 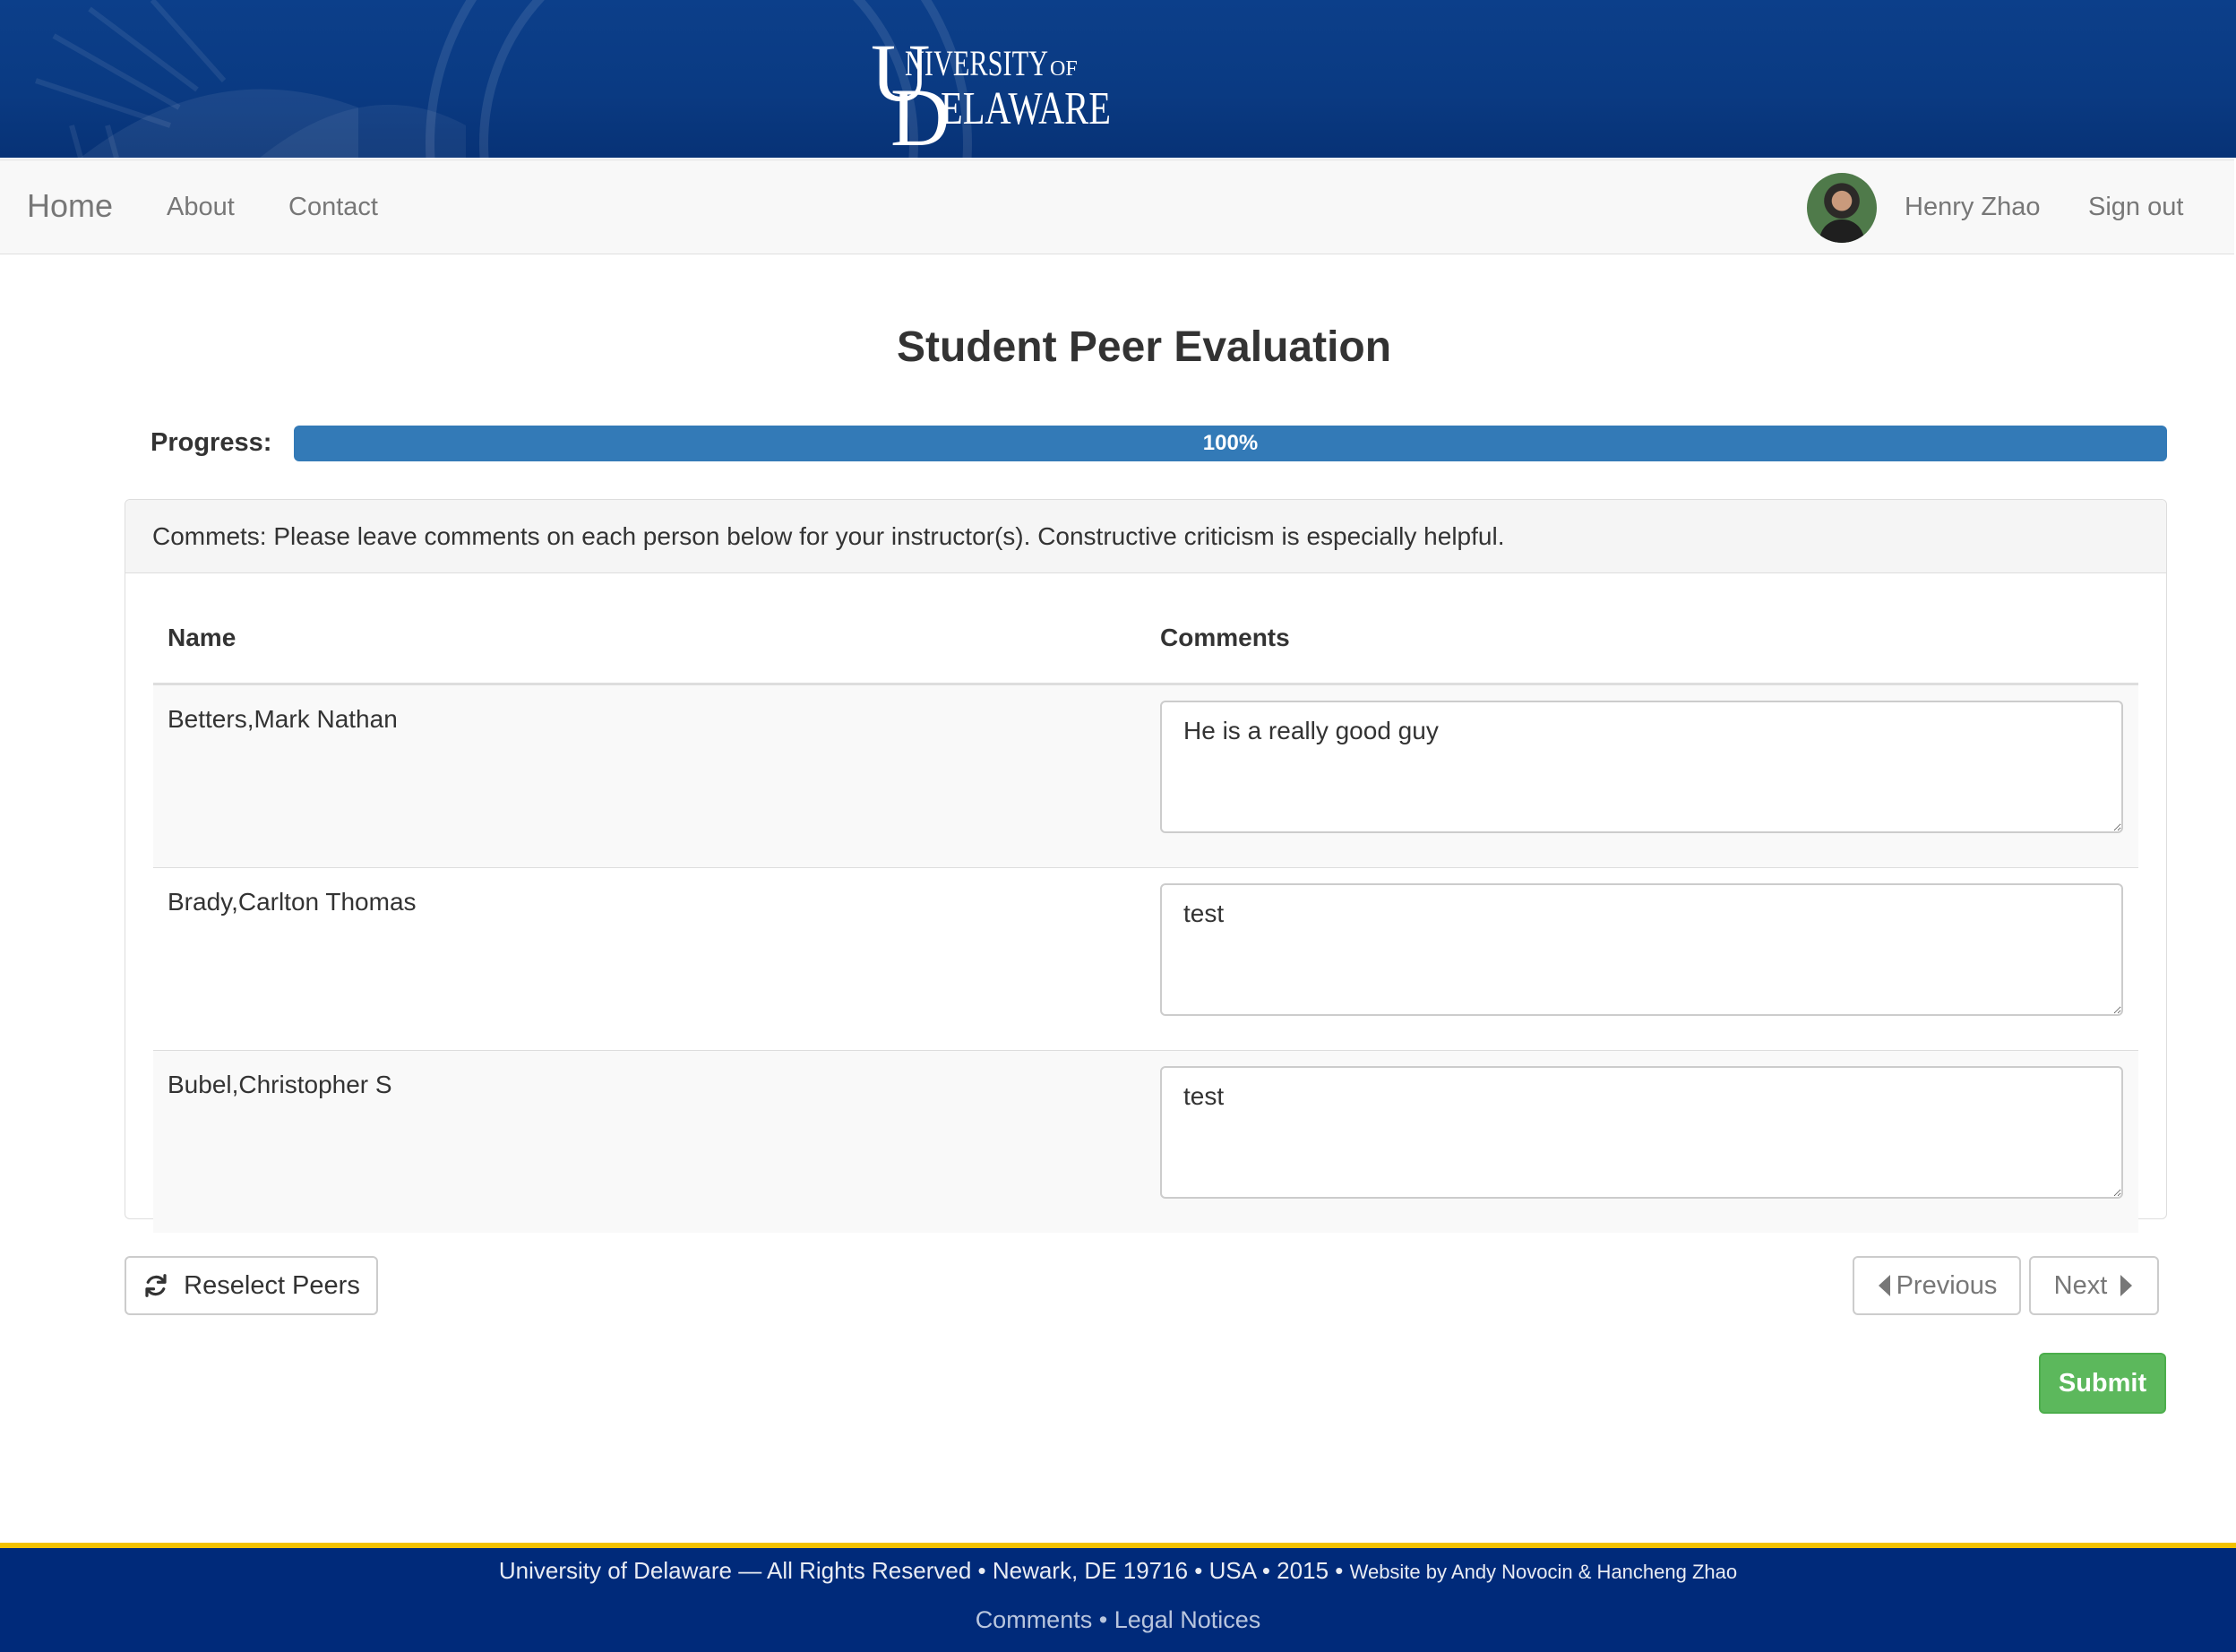 What do you see at coordinates (649, 959) in the screenshot?
I see `peer-name: Brady,Carlton Thomas` at bounding box center [649, 959].